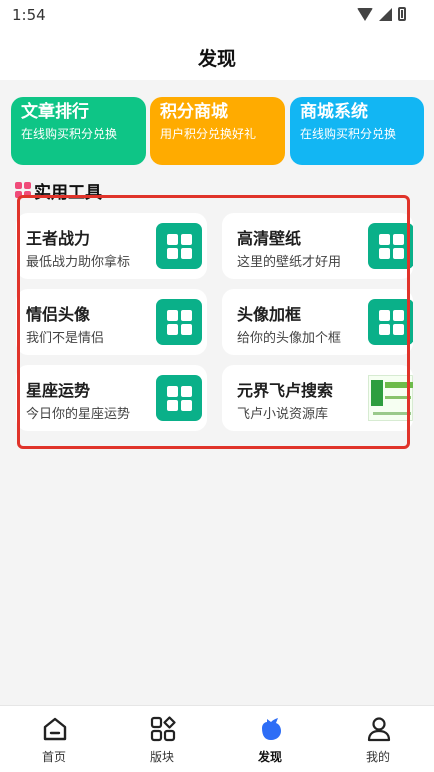 The image size is (434, 772). What do you see at coordinates (58, 390) in the screenshot?
I see `tool-name: 星座运势` at bounding box center [58, 390].